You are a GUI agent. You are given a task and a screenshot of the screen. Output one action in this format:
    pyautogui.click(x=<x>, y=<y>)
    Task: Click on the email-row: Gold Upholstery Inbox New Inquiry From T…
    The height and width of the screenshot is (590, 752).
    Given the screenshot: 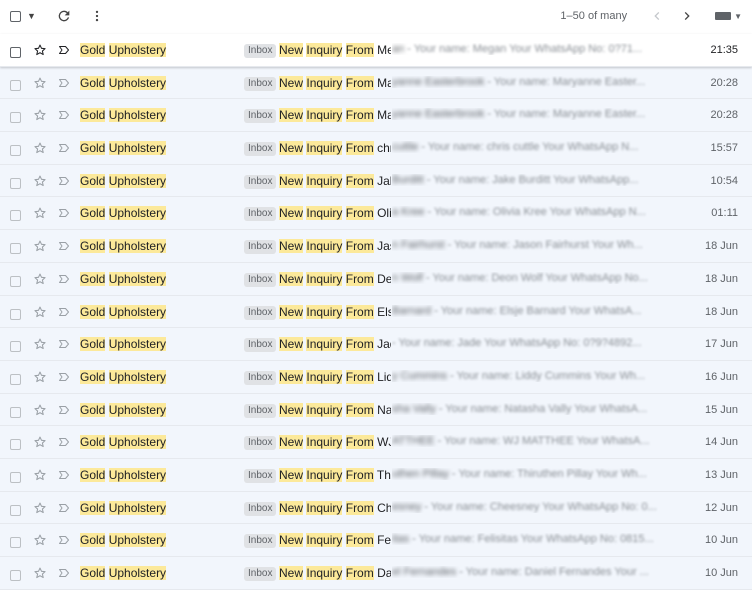 What is the action you would take?
    pyautogui.click(x=376, y=475)
    